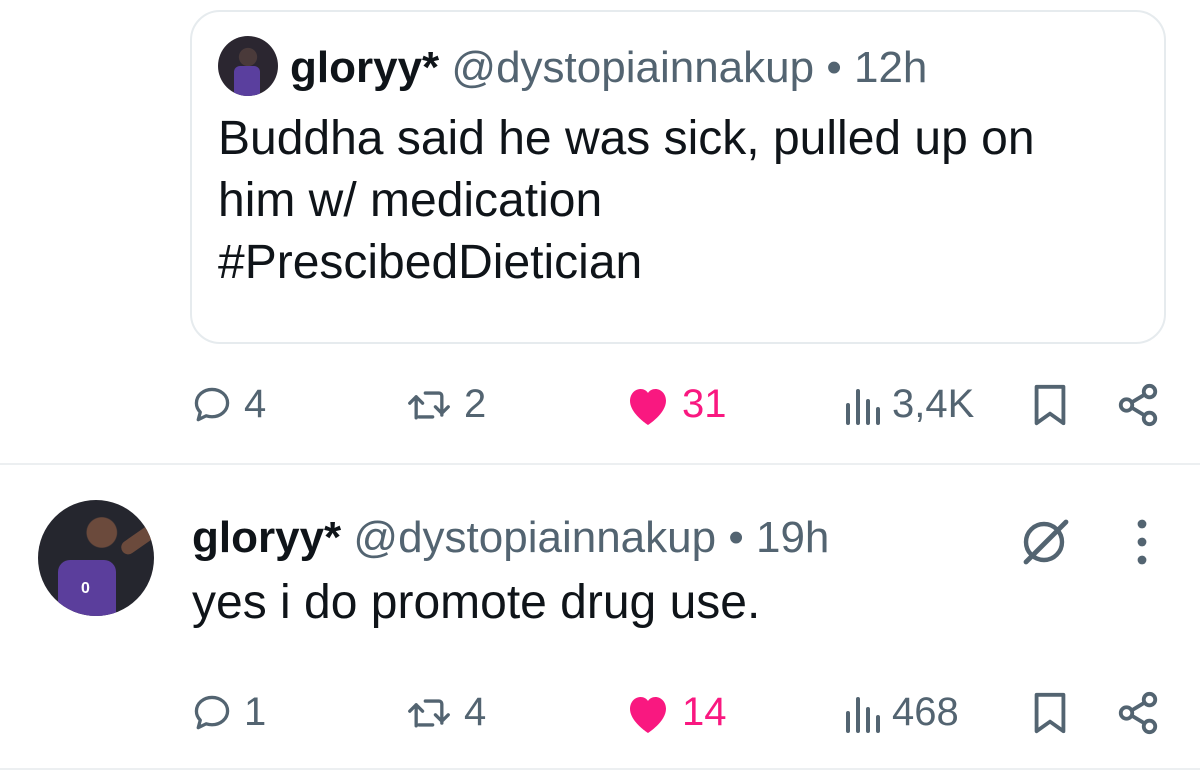  Describe the element at coordinates (1046, 544) in the screenshot. I see `grok-icon` at that location.